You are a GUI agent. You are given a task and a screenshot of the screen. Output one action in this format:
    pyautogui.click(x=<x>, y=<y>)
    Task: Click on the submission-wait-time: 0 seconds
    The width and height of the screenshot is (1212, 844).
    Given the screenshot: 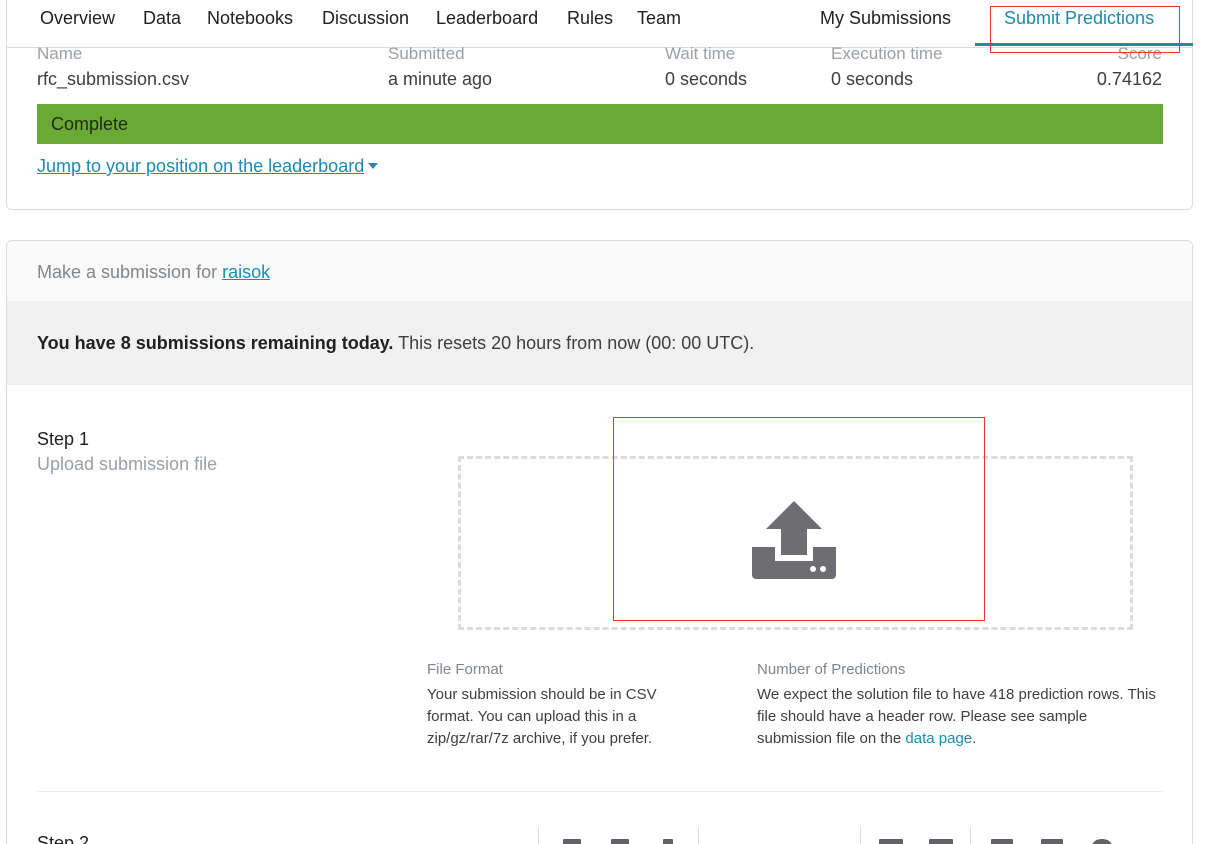 What is the action you would take?
    pyautogui.click(x=706, y=79)
    